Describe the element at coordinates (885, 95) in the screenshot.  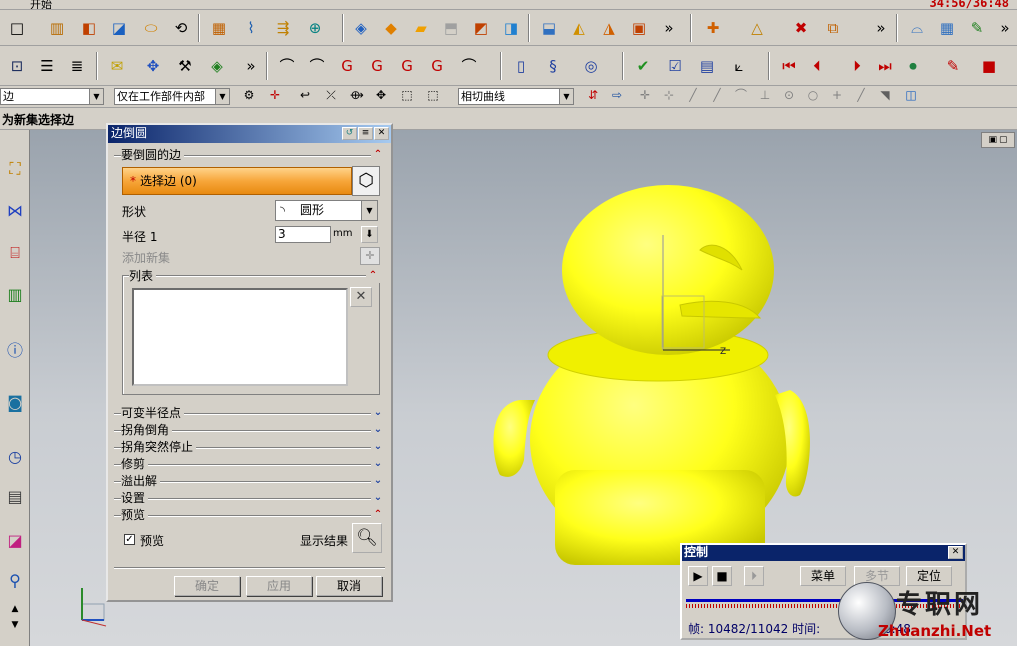
I see `snap-face-icon: ◥` at that location.